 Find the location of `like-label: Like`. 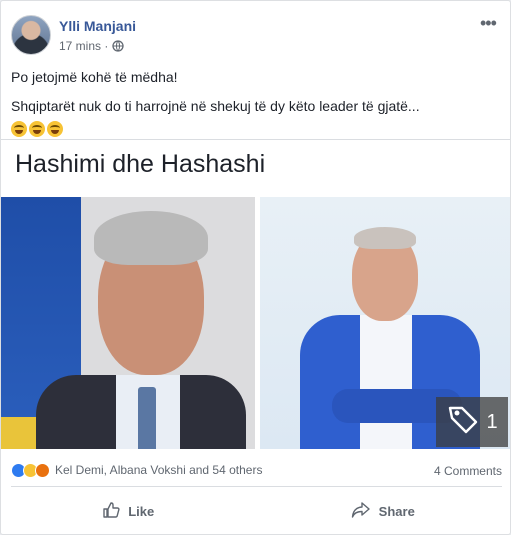

like-label: Like is located at coordinates (141, 511).